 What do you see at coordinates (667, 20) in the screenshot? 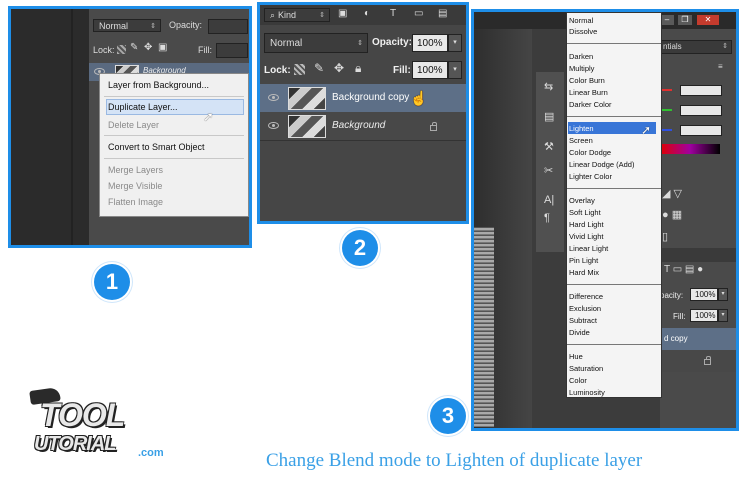
I see `minimize-icon: –` at bounding box center [667, 20].